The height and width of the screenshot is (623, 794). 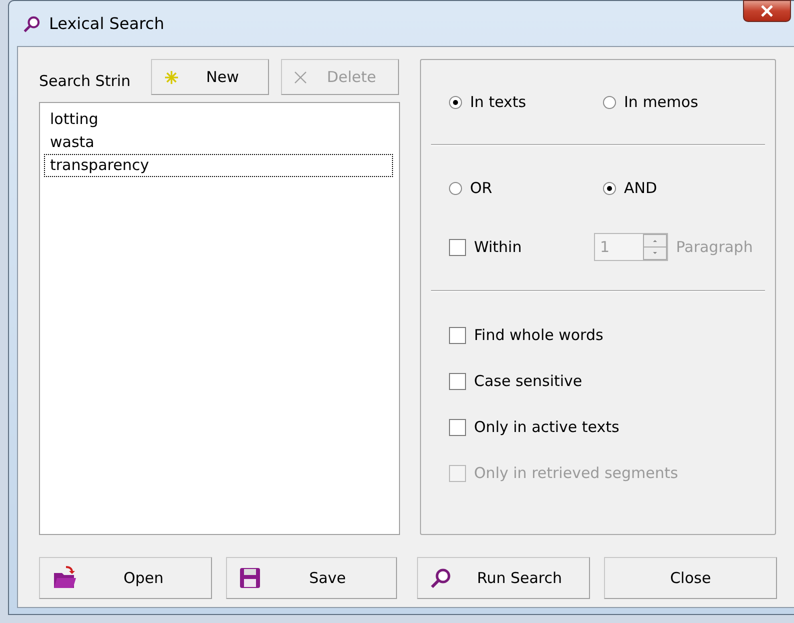 What do you see at coordinates (630, 188) in the screenshot?
I see `radio-option: AND` at bounding box center [630, 188].